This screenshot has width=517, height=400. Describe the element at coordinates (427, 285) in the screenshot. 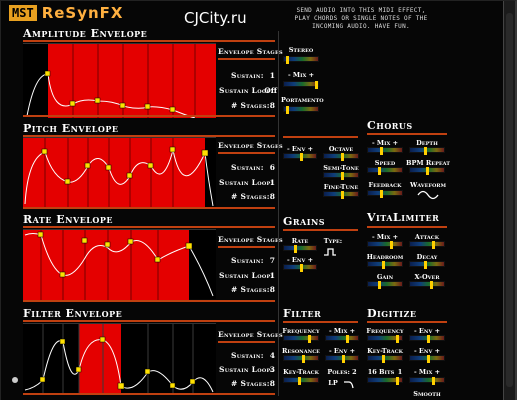

I see `limiter-xover-slider` at that location.